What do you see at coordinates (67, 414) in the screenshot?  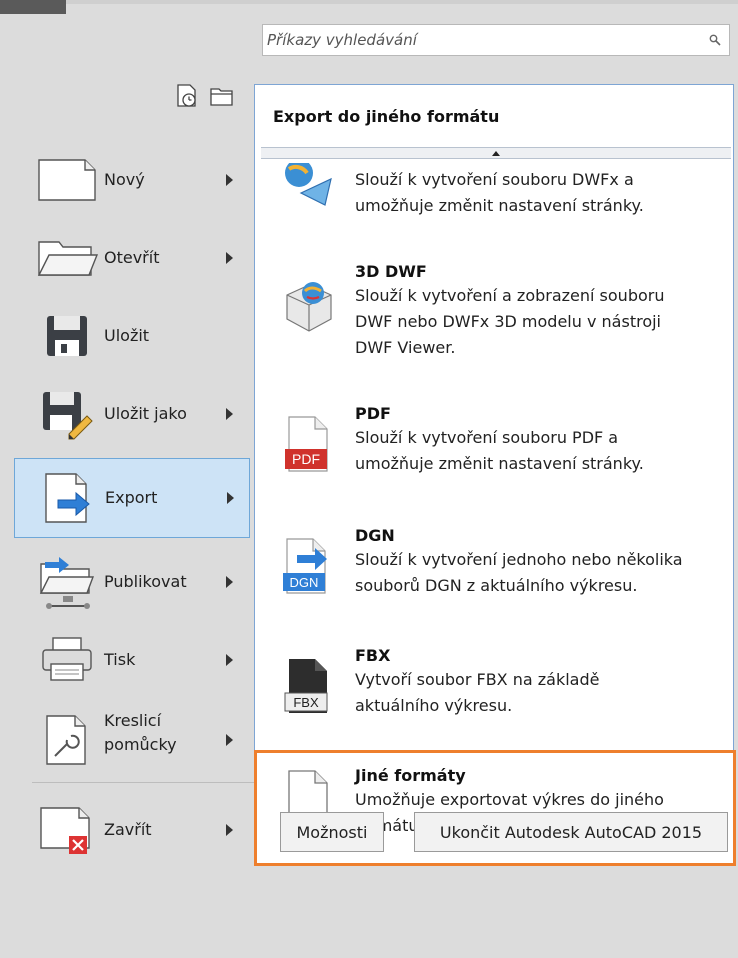 I see `save-as-icon` at bounding box center [67, 414].